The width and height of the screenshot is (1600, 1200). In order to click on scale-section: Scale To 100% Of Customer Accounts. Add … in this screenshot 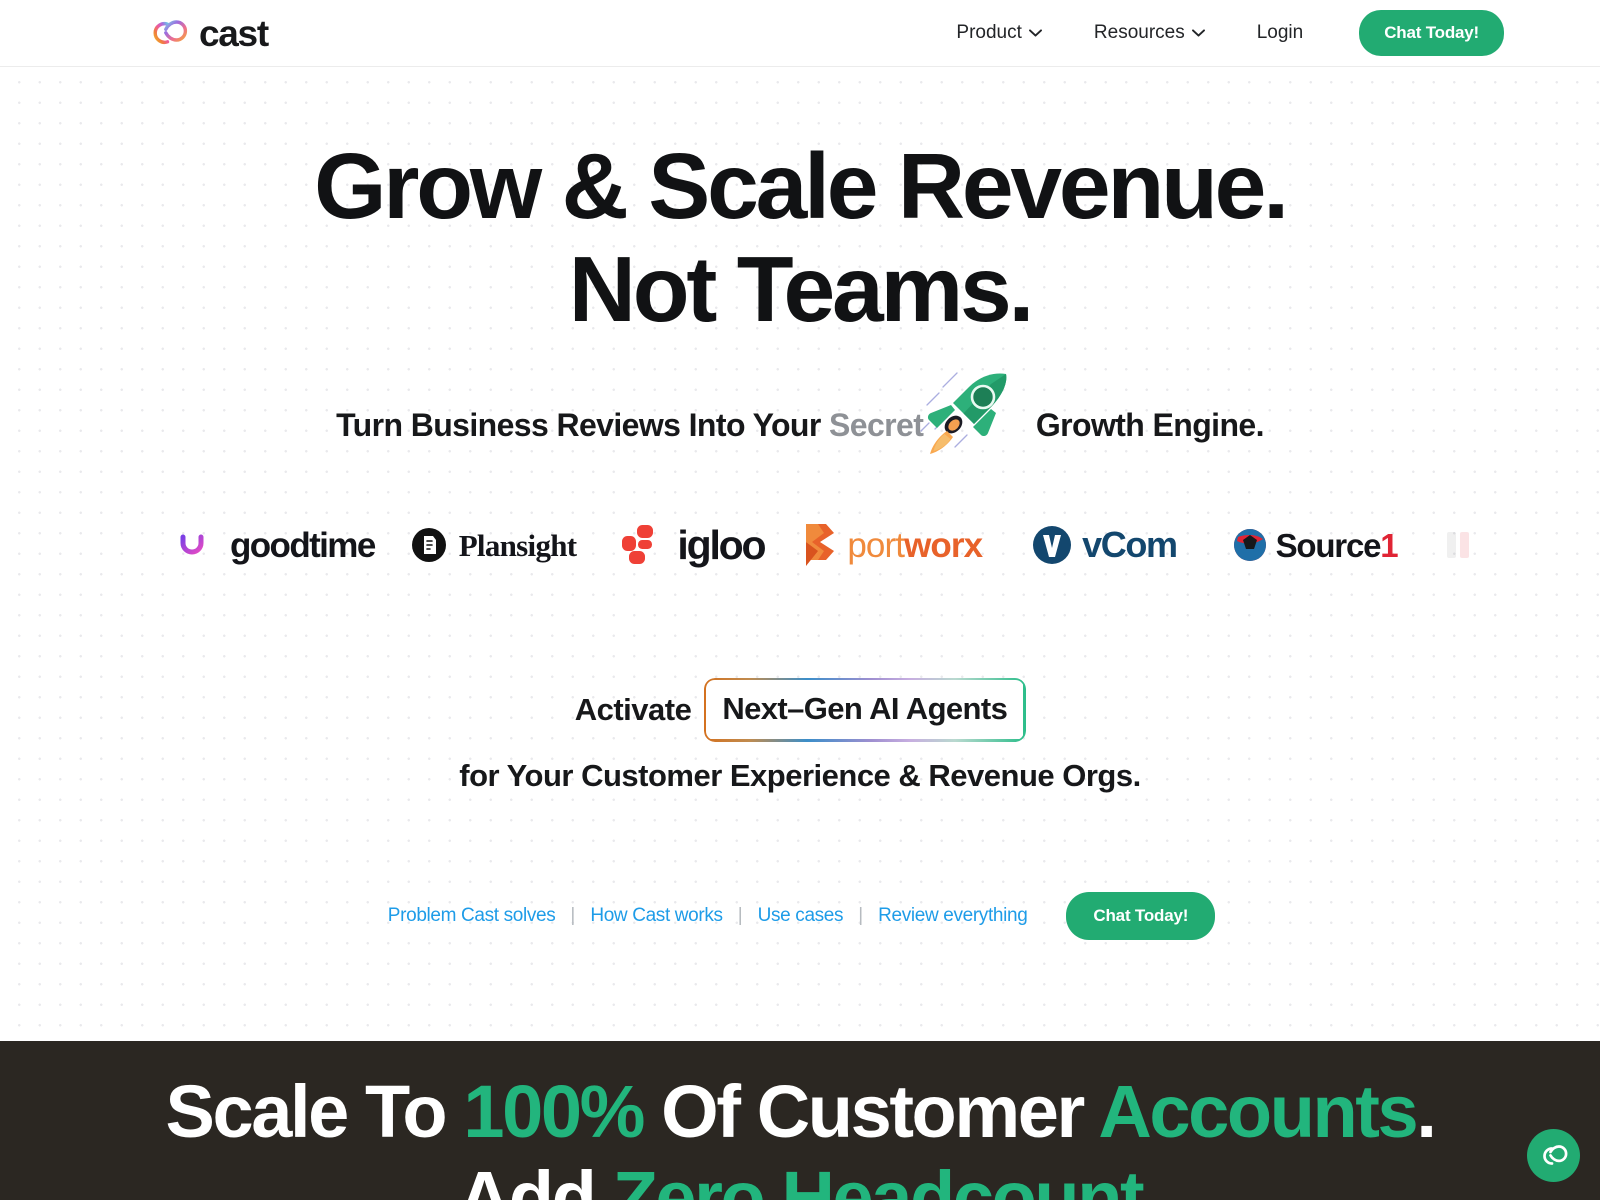, I will do `click(800, 1120)`.